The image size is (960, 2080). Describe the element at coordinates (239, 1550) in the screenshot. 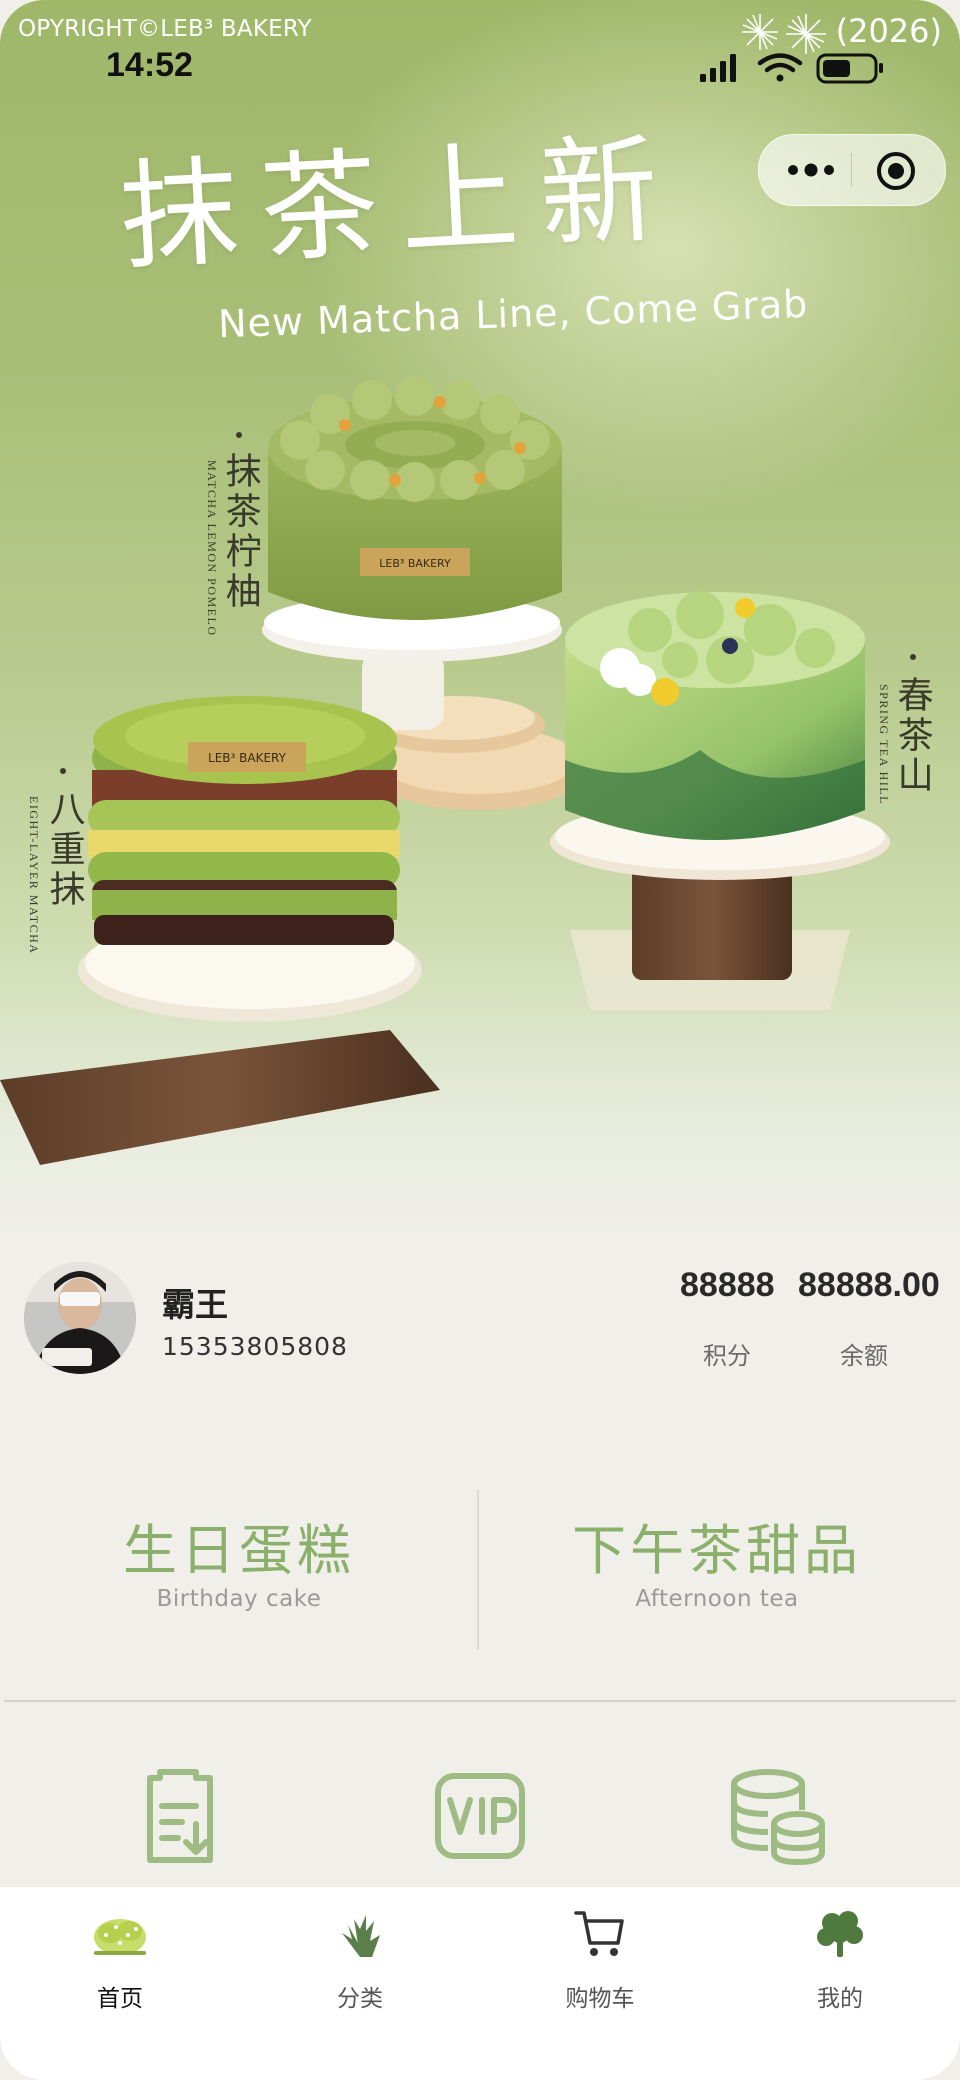

I see `category-title: 生日蛋糕` at that location.